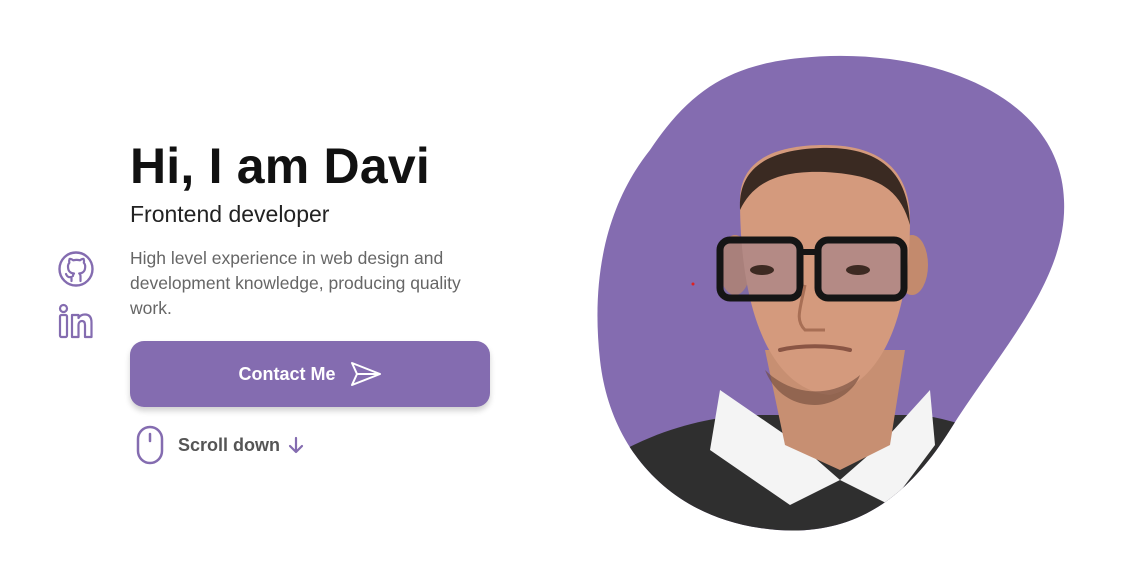 Image resolution: width=1139 pixels, height=575 pixels. I want to click on contact-me-label: Contact Me, so click(287, 373).